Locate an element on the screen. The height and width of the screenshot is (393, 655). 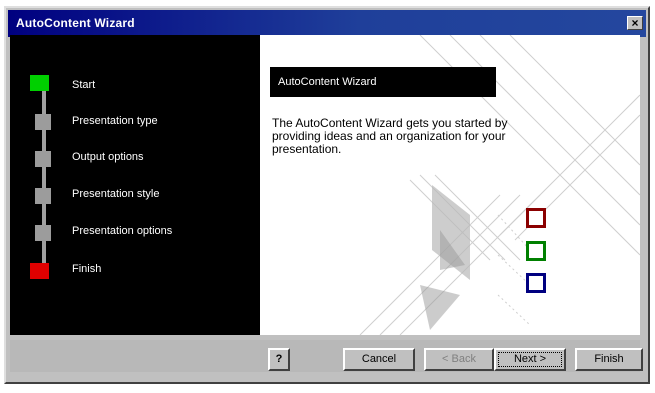
content-header-title: AutoContent Wizard is located at coordinates (327, 82).